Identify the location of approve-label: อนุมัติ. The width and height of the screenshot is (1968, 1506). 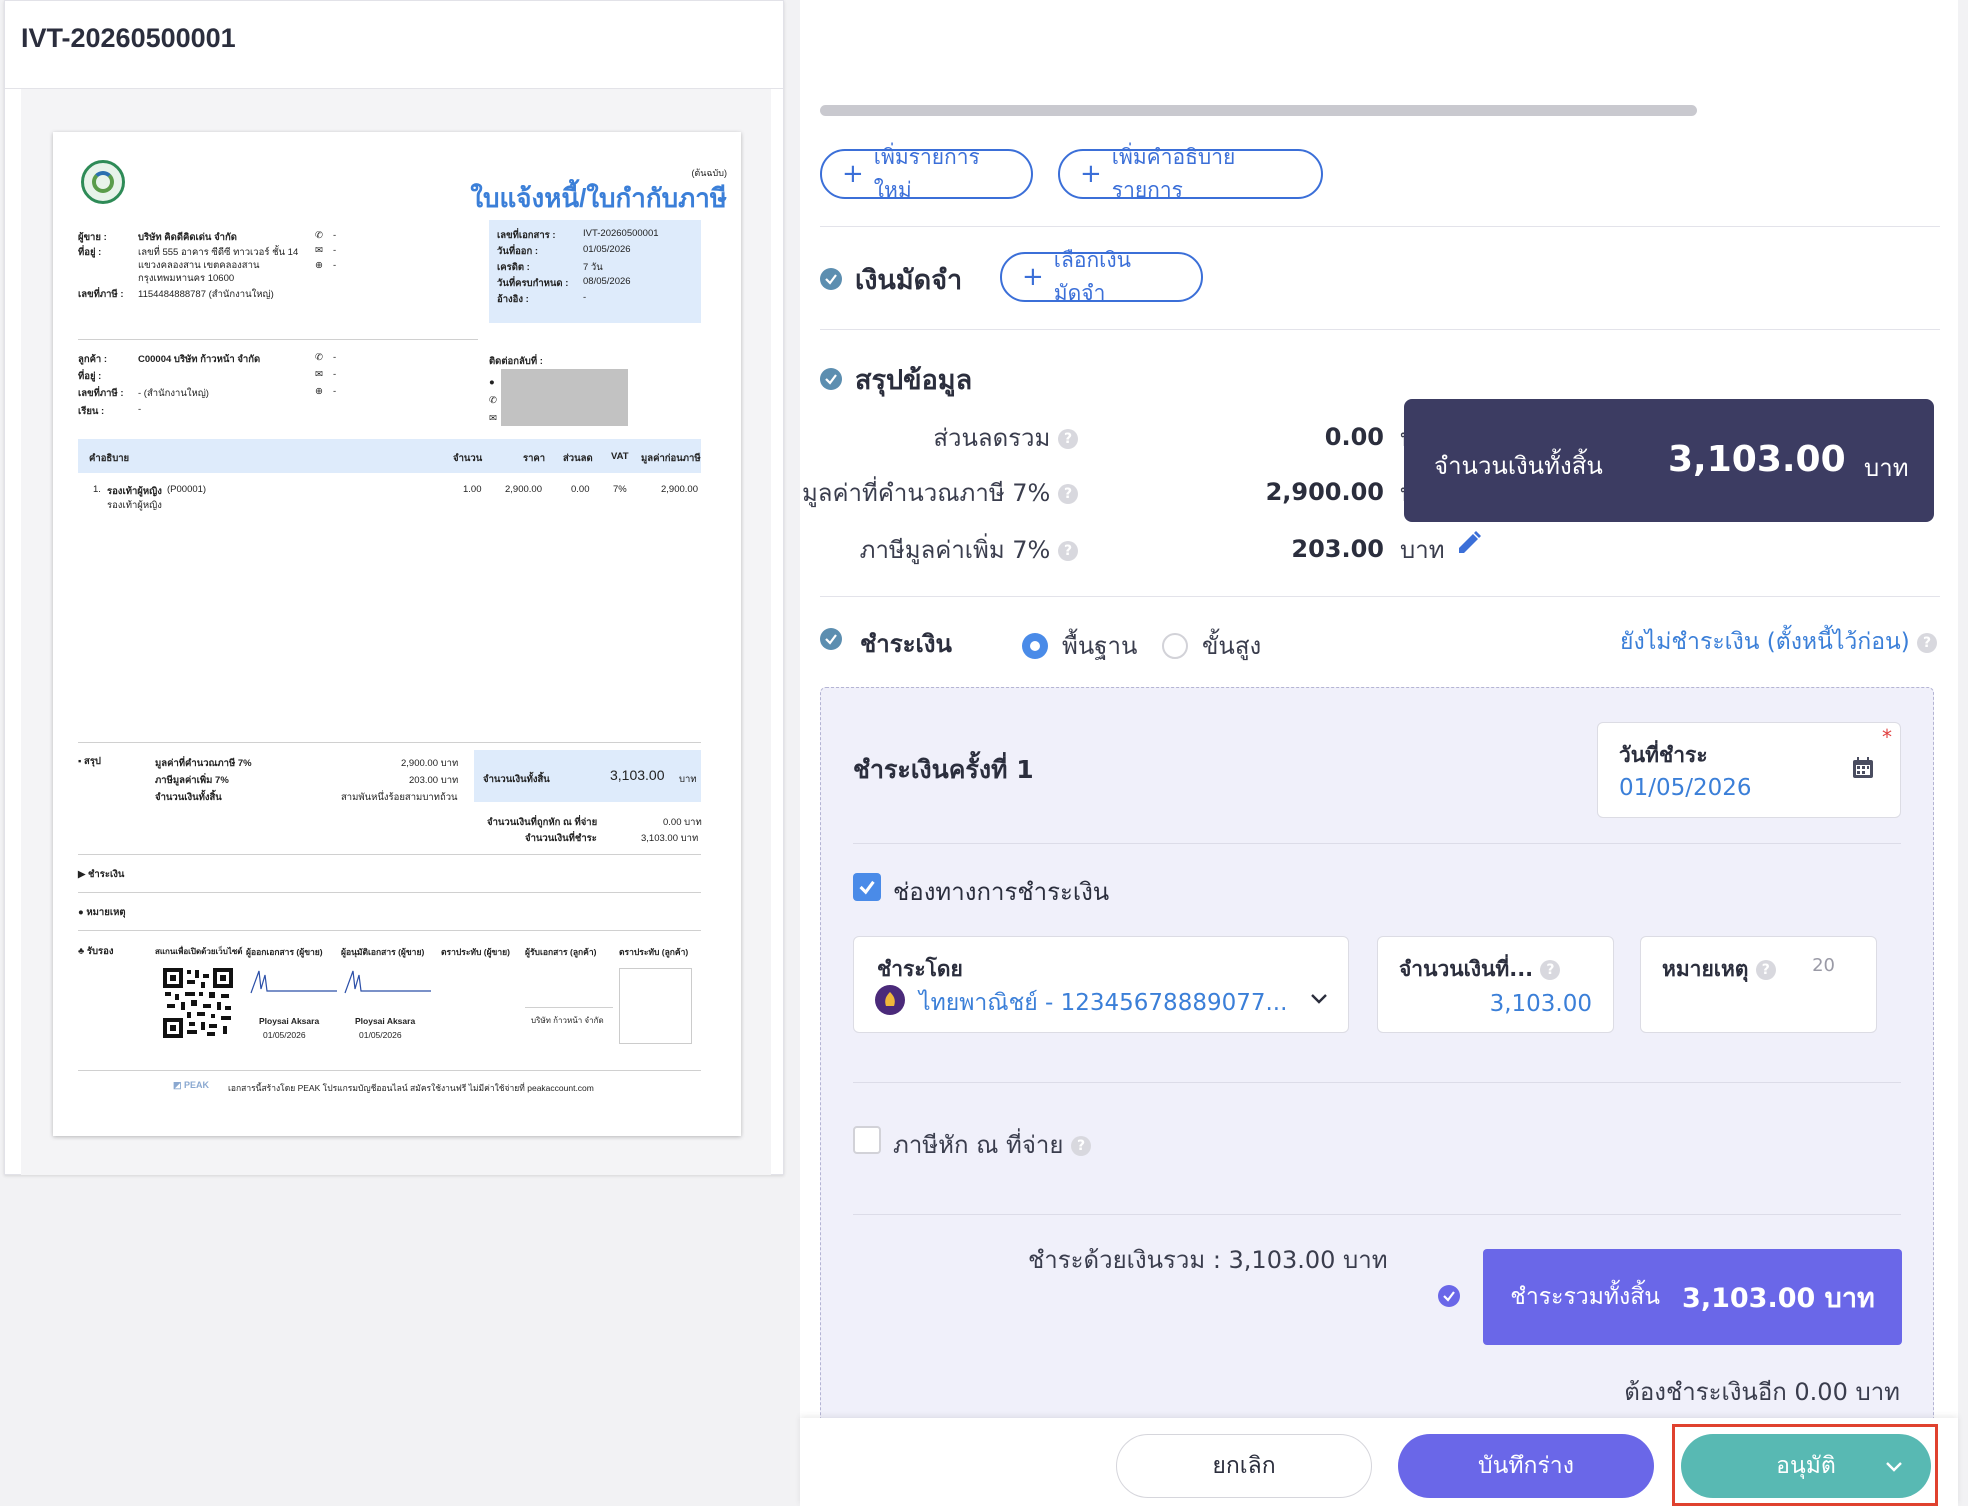
(1806, 1466).